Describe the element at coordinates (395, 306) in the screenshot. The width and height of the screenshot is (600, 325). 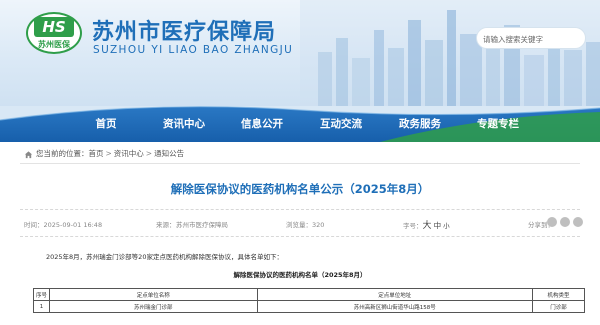
I see `table-cell: 苏州高新区狮山街道华山路158号` at that location.